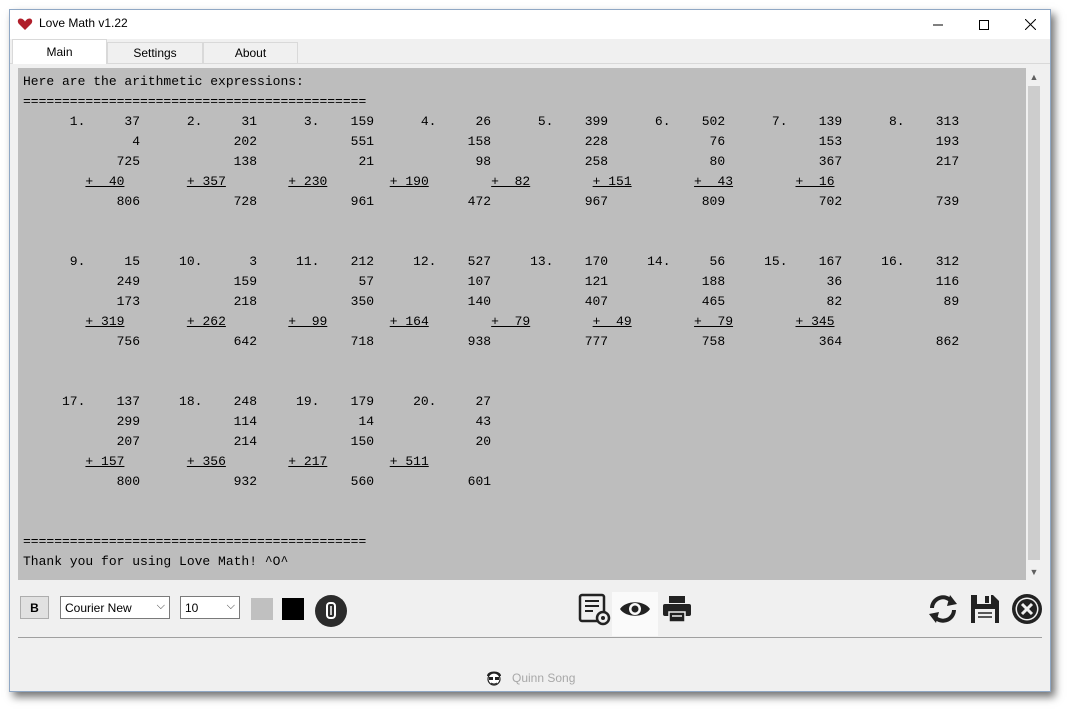  I want to click on scroll-thumb, so click(1034, 323).